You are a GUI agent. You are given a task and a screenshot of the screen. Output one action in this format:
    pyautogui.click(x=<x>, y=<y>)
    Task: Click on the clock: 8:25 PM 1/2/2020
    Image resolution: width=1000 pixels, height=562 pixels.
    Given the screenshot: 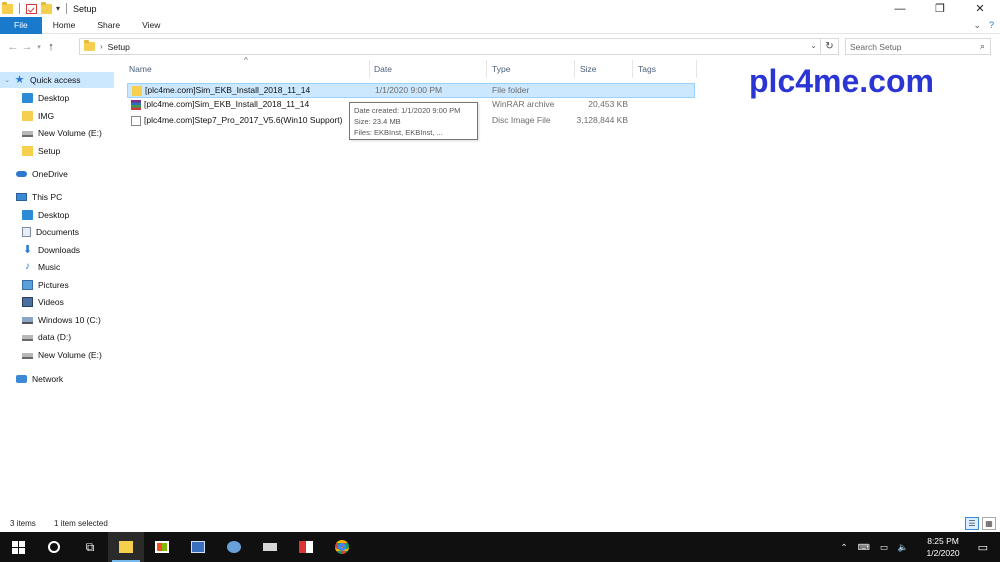 What is the action you would take?
    pyautogui.click(x=943, y=547)
    